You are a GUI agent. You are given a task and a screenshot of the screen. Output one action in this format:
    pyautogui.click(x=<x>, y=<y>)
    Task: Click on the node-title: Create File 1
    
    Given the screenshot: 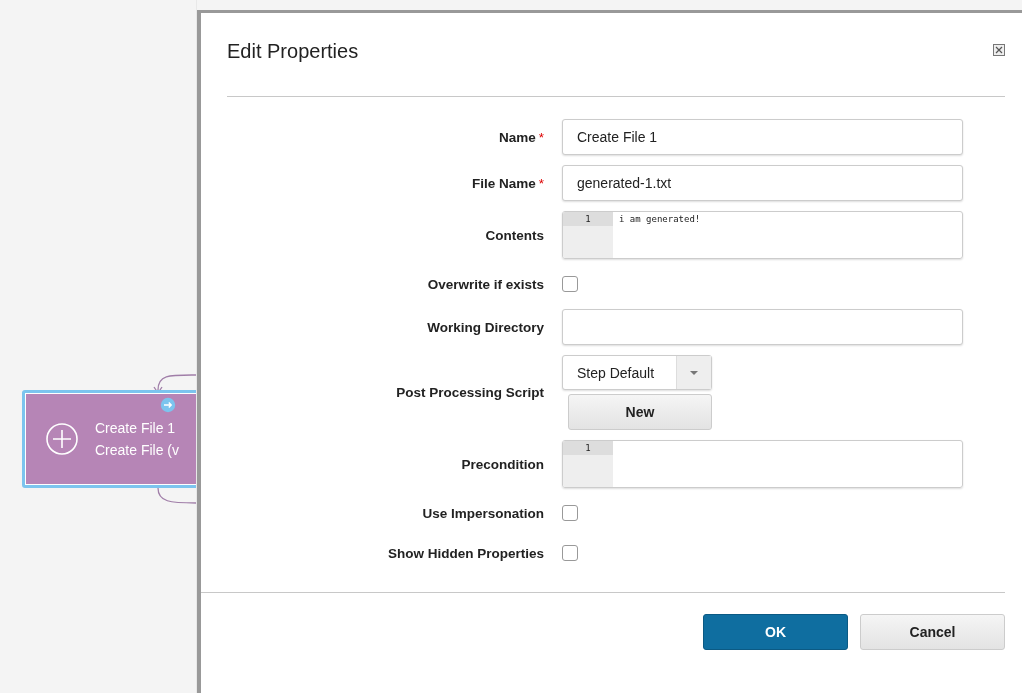 What is the action you would take?
    pyautogui.click(x=136, y=428)
    